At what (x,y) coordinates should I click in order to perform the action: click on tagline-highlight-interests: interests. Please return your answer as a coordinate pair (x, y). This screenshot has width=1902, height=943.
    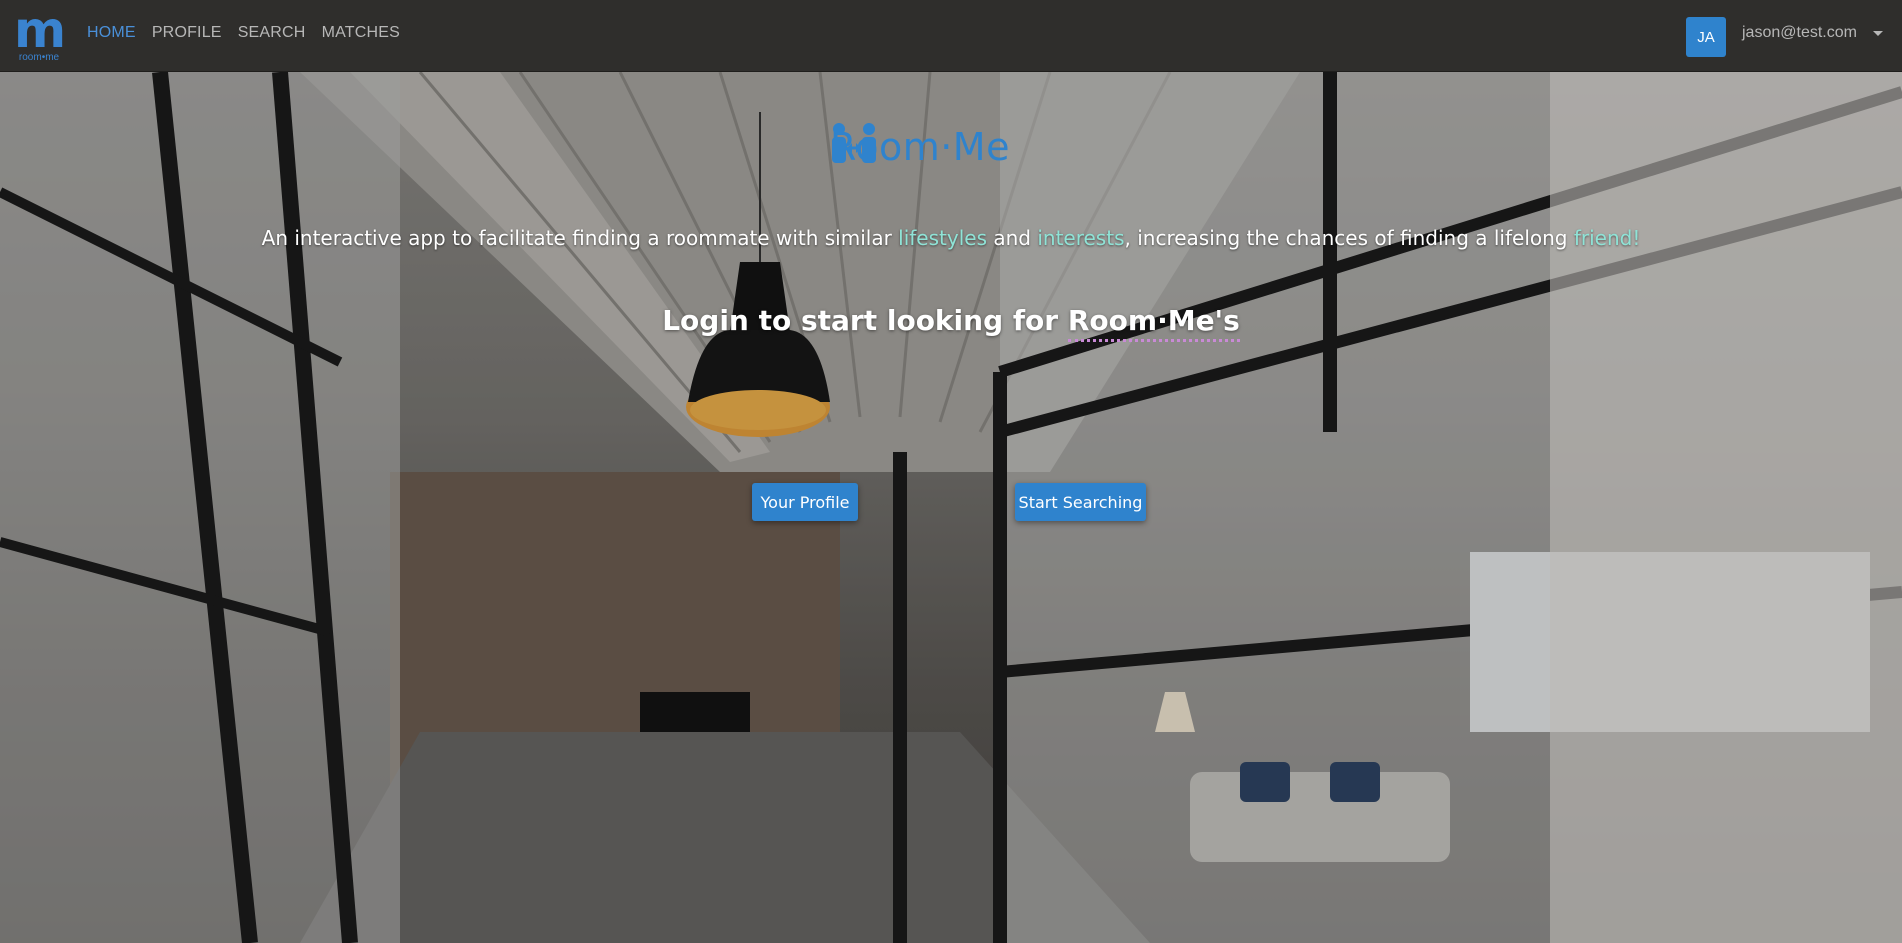
    Looking at the image, I should click on (1081, 238).